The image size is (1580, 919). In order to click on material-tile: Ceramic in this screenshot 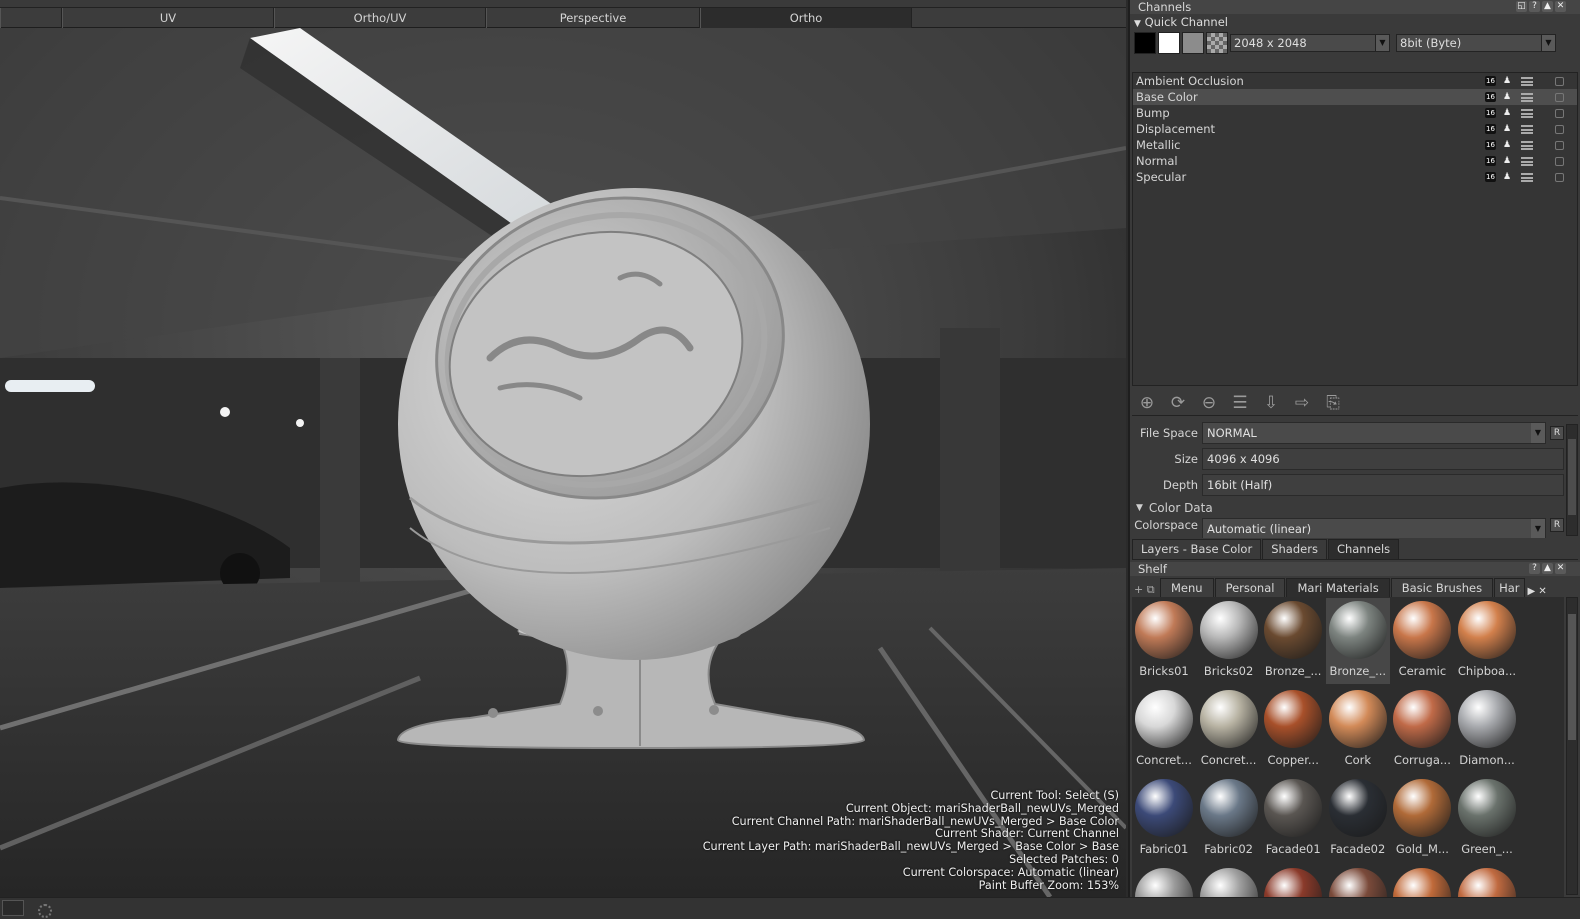, I will do `click(1422, 641)`.